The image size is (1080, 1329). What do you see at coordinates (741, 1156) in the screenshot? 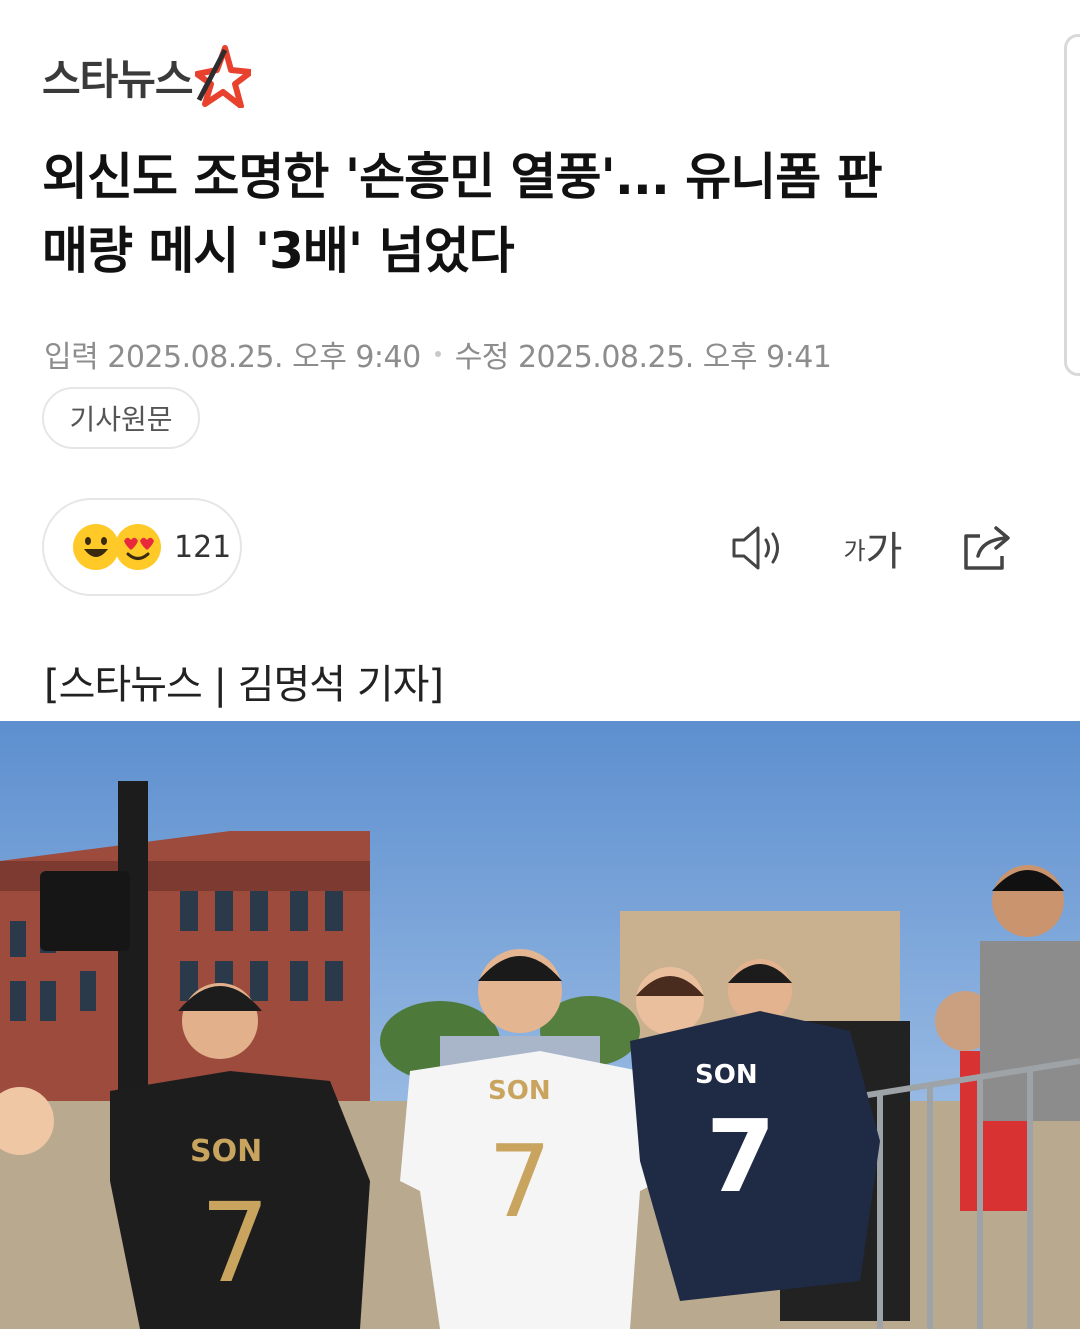
I see `jersey-right-number: 7` at bounding box center [741, 1156].